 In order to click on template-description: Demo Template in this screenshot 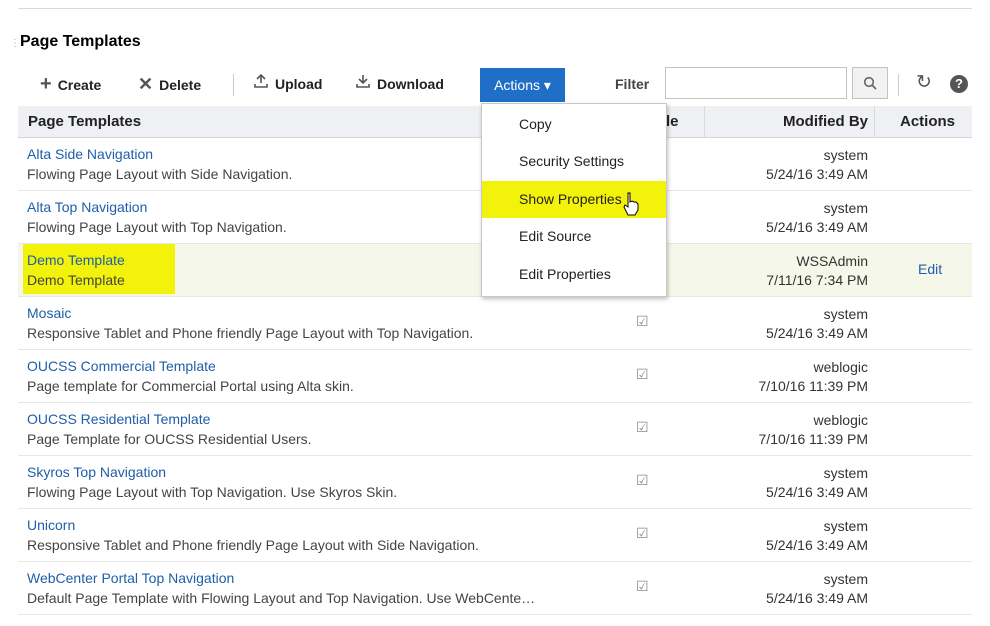, I will do `click(76, 280)`.